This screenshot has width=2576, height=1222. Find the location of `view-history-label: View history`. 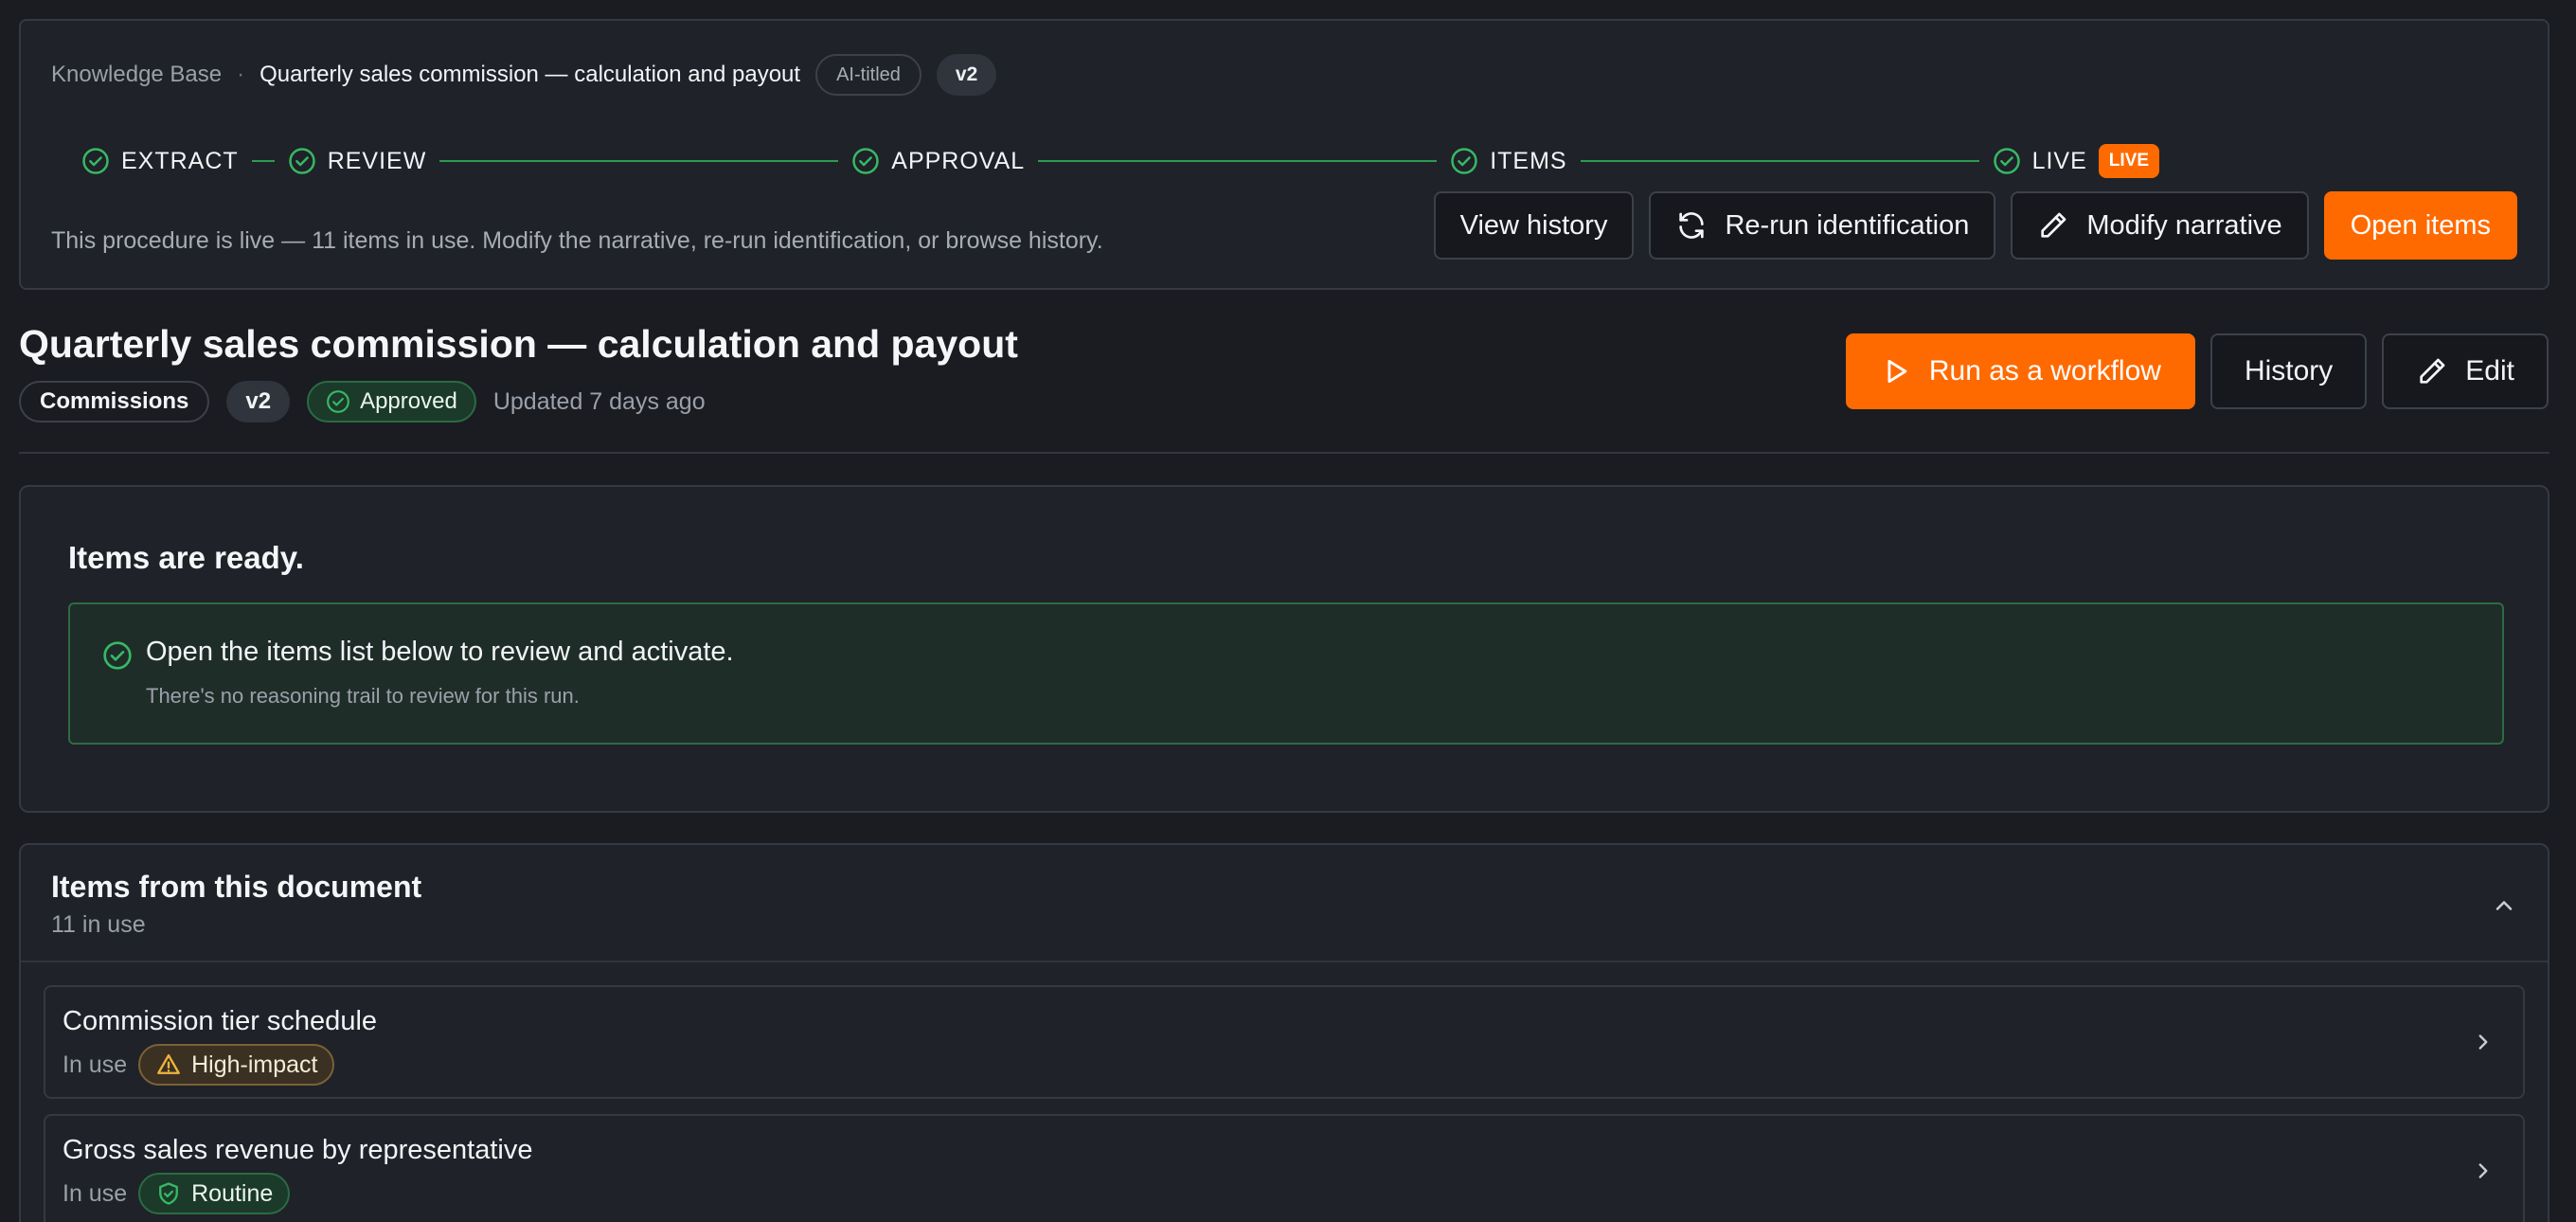

view-history-label: View history is located at coordinates (1533, 225).